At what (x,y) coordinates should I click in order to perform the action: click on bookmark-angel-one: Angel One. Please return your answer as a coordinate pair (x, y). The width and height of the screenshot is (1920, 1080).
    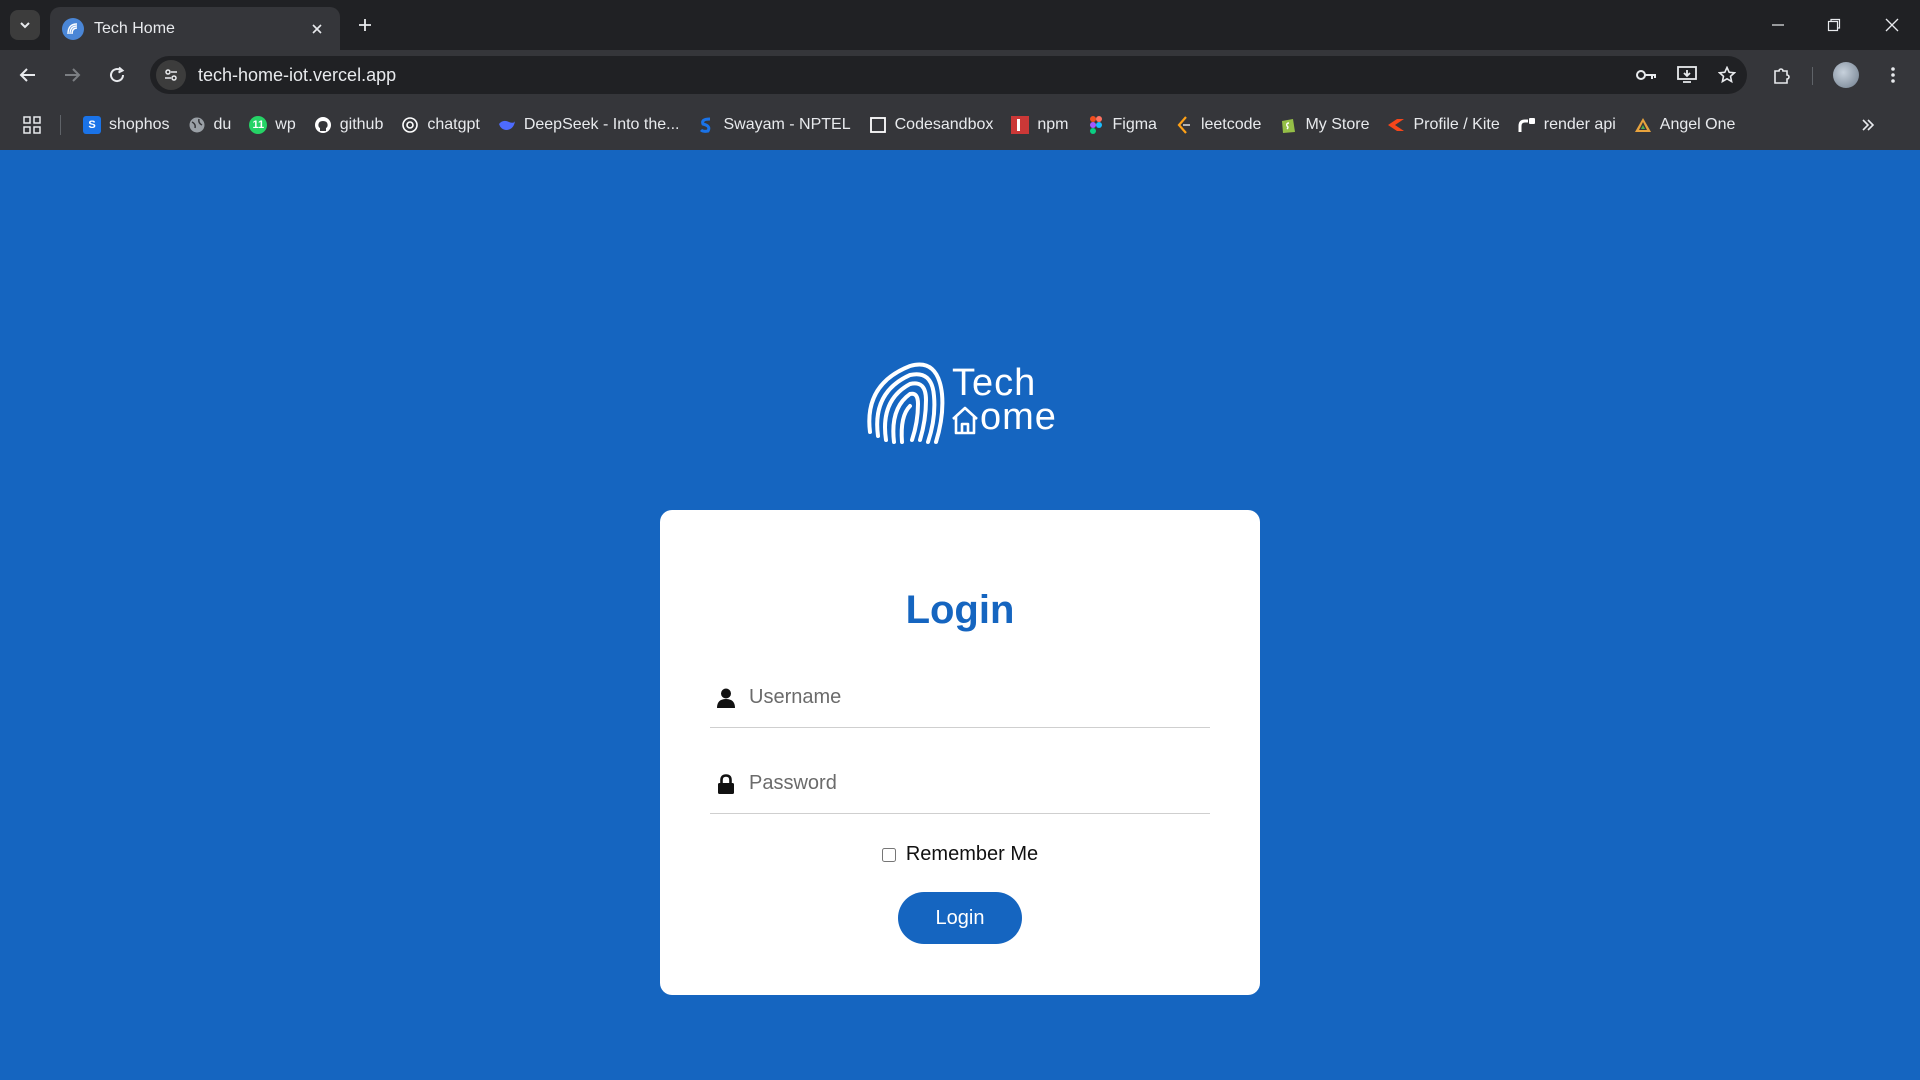
    Looking at the image, I should click on (1686, 125).